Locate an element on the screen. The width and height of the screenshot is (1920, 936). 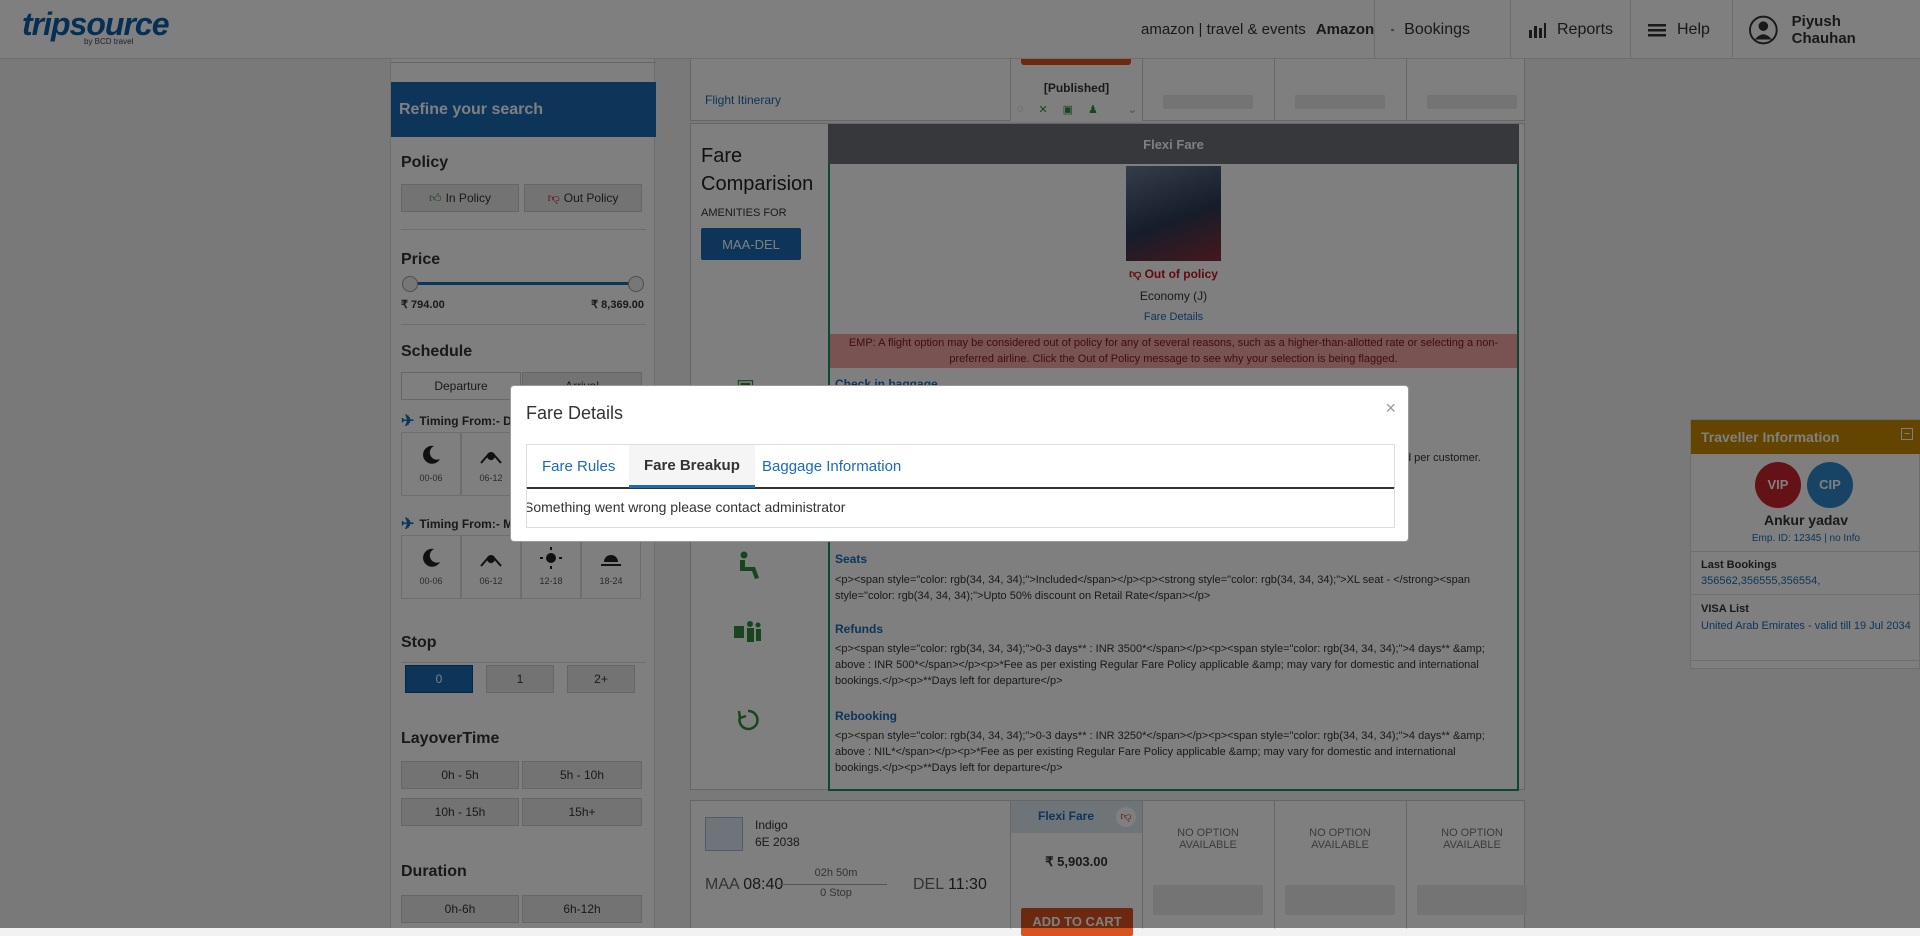
tab-fare-breakup: Fare Breakup is located at coordinates (692, 466).